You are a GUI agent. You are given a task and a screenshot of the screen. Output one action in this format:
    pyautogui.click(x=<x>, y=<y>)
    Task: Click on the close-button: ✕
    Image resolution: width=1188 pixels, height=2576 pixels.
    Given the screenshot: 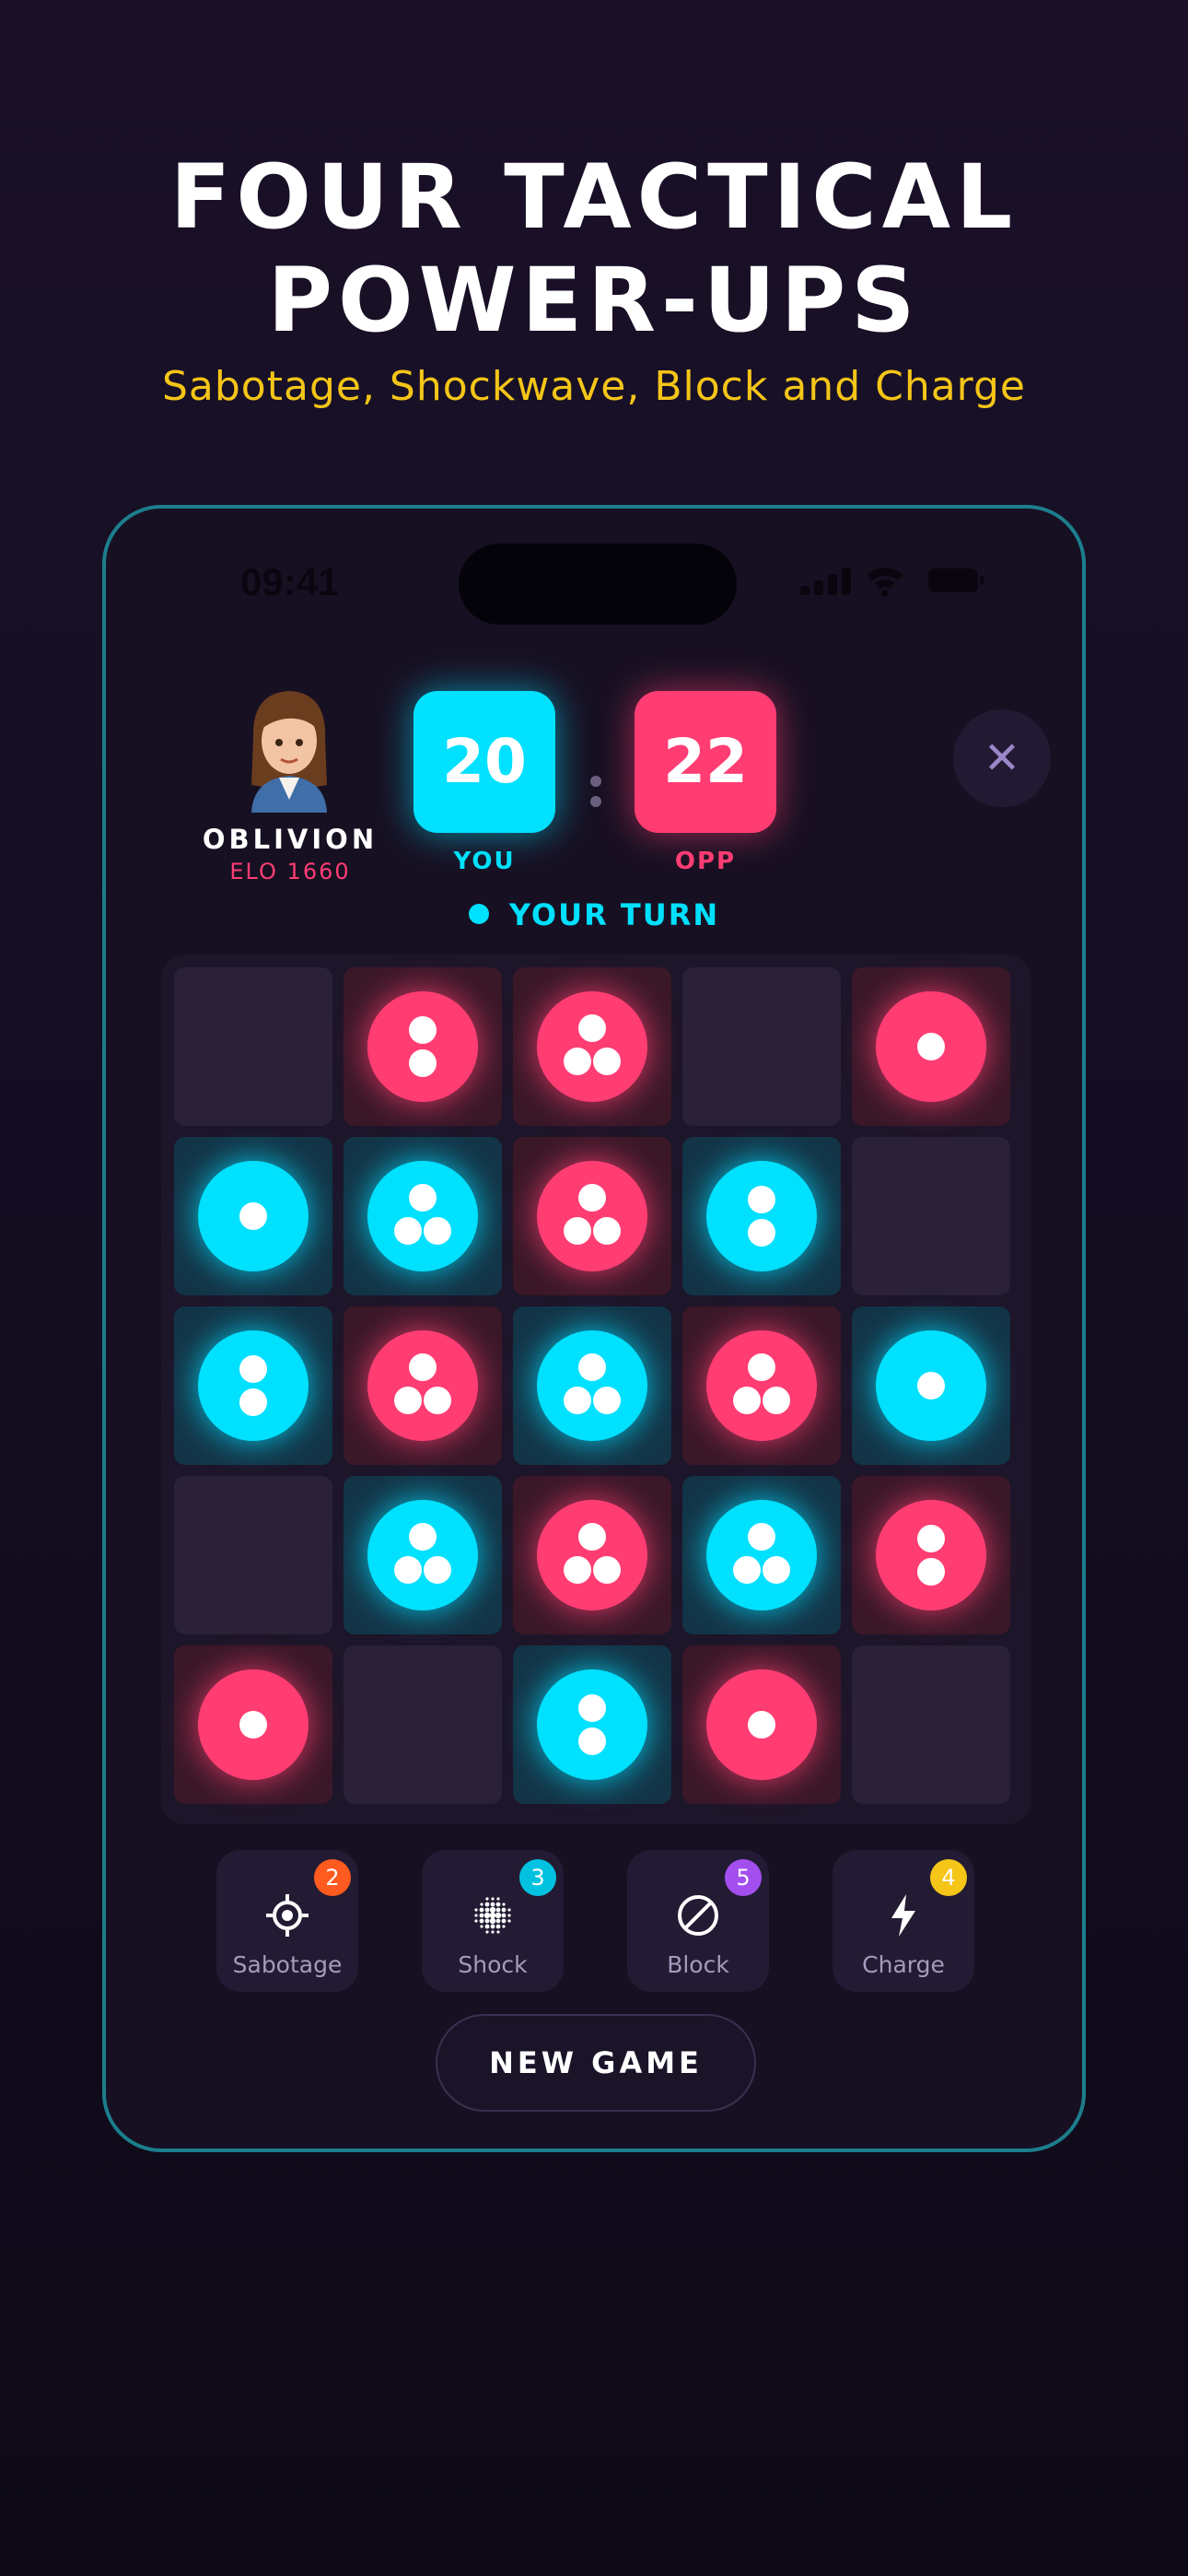 What is the action you would take?
    pyautogui.click(x=1002, y=758)
    